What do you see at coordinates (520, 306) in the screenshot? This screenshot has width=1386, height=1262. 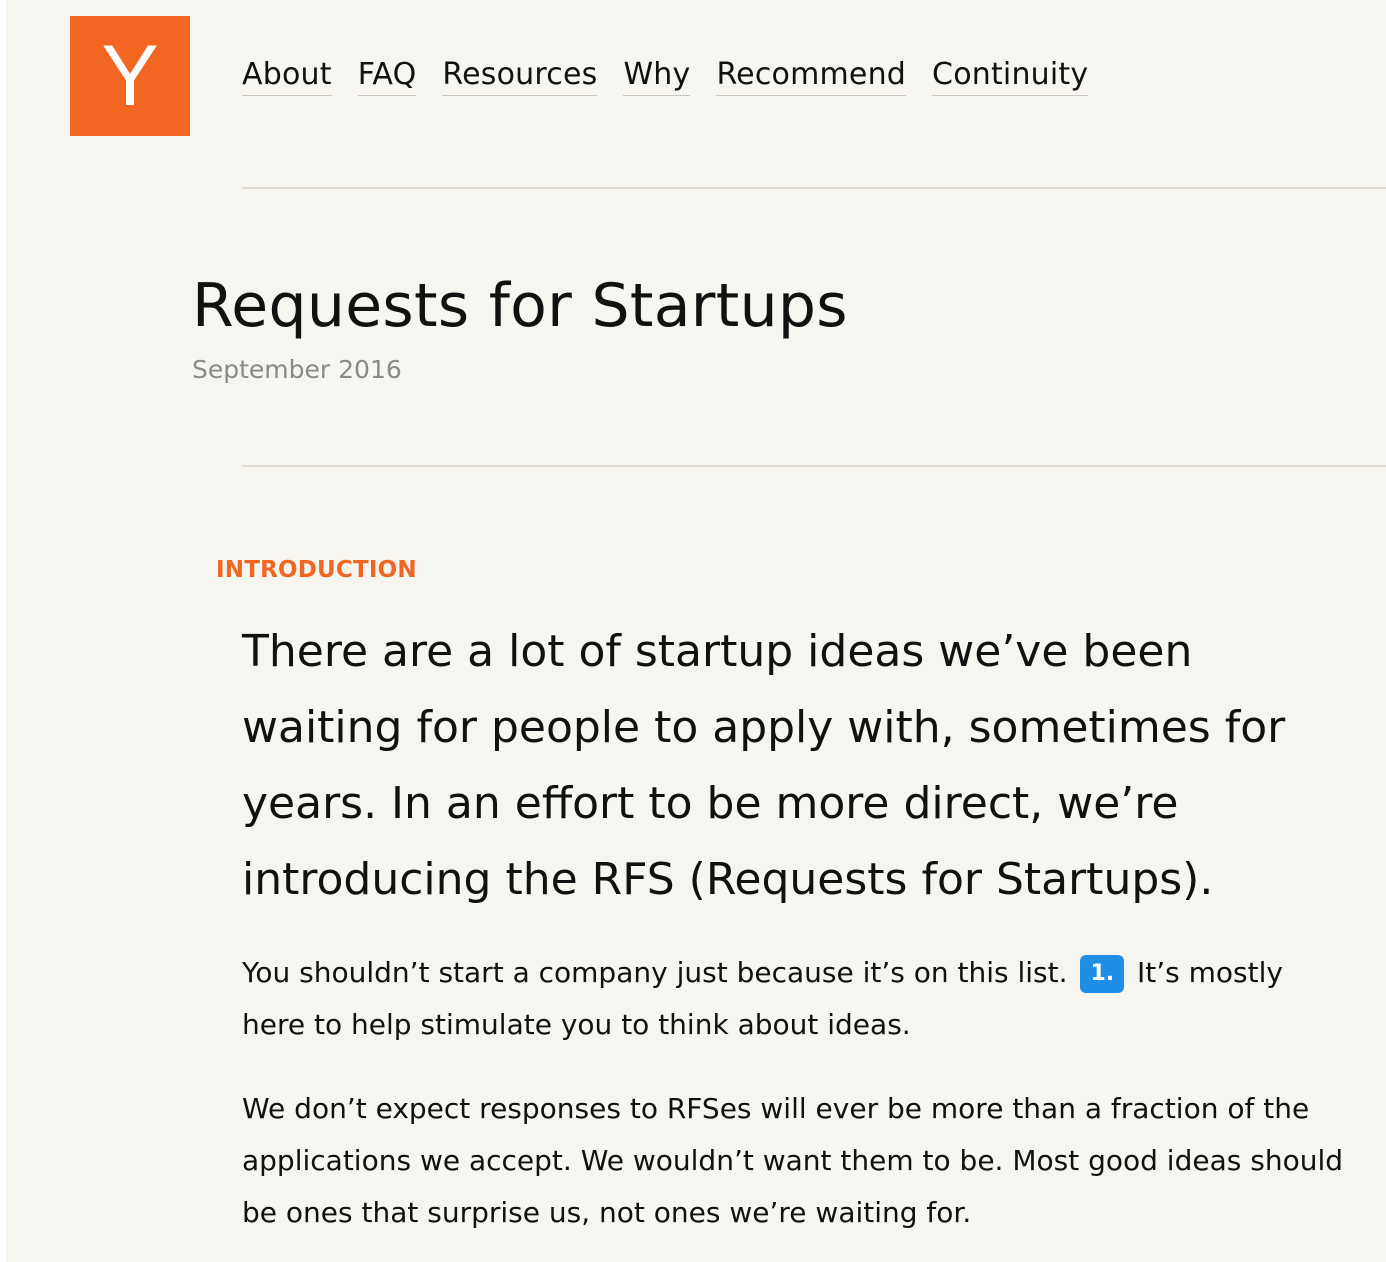 I see `page-title: Requests for Startups` at bounding box center [520, 306].